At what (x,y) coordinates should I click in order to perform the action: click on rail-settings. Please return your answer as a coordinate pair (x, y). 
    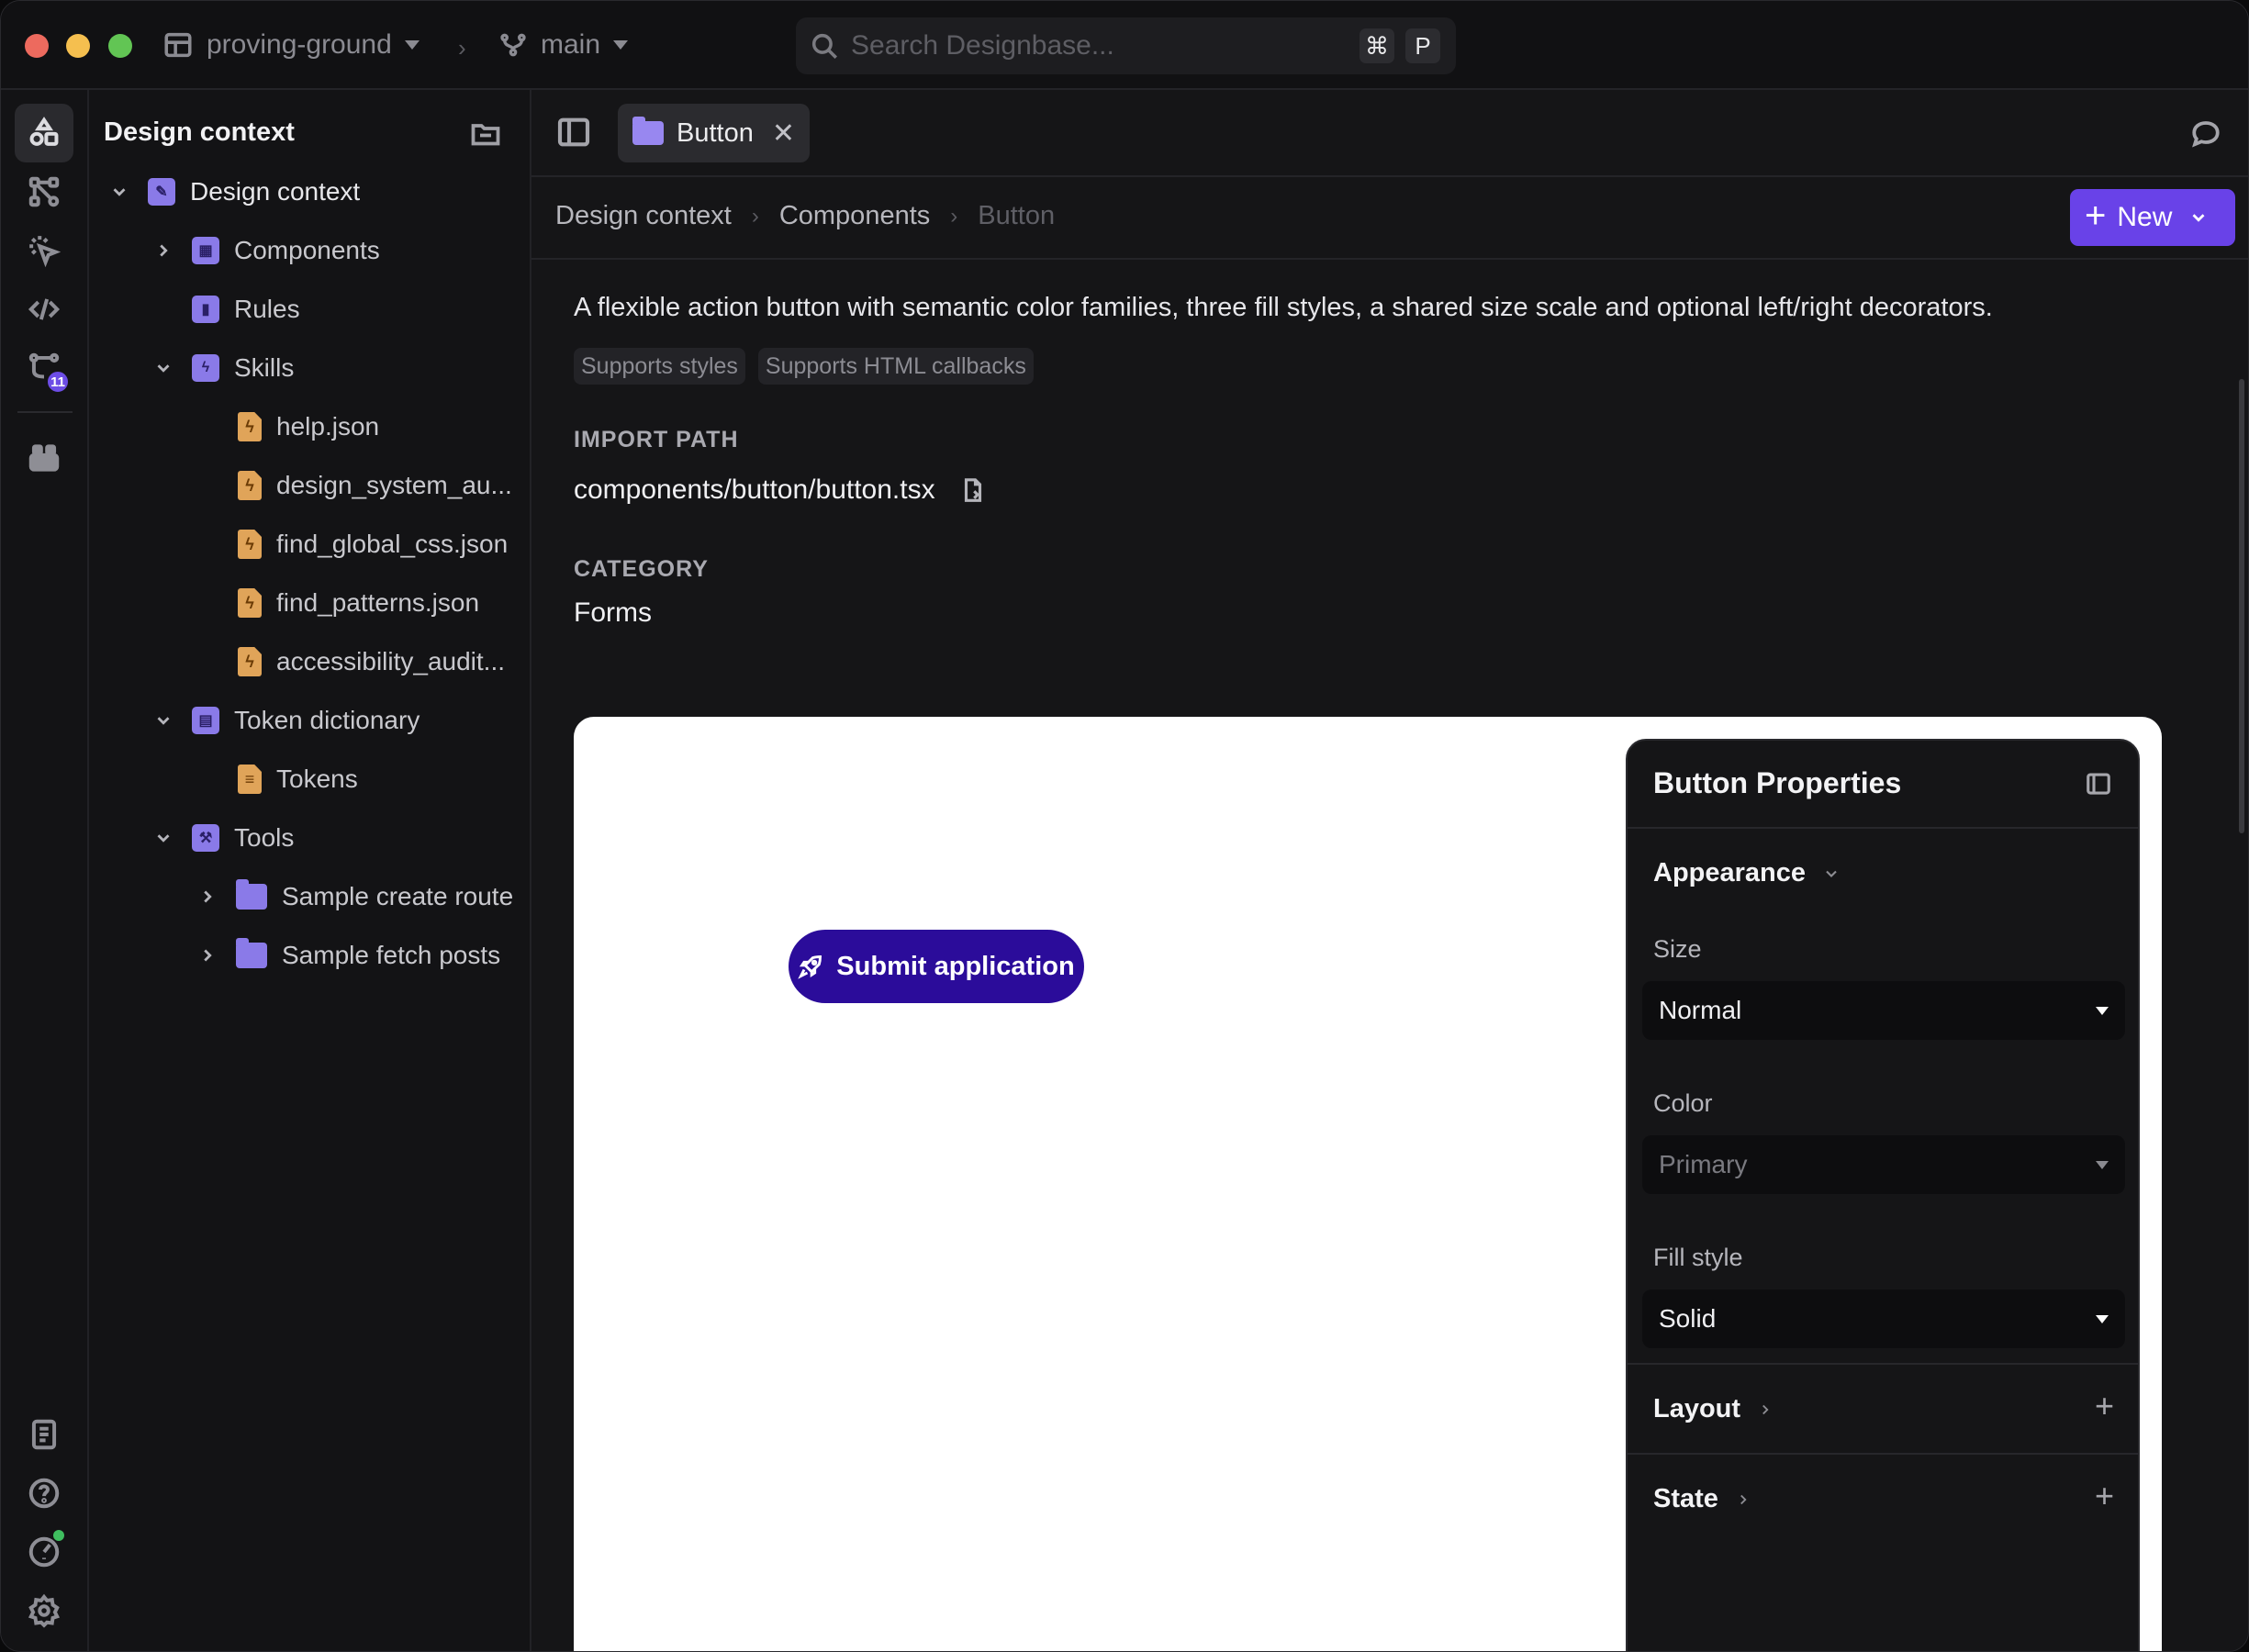
    Looking at the image, I should click on (44, 1611).